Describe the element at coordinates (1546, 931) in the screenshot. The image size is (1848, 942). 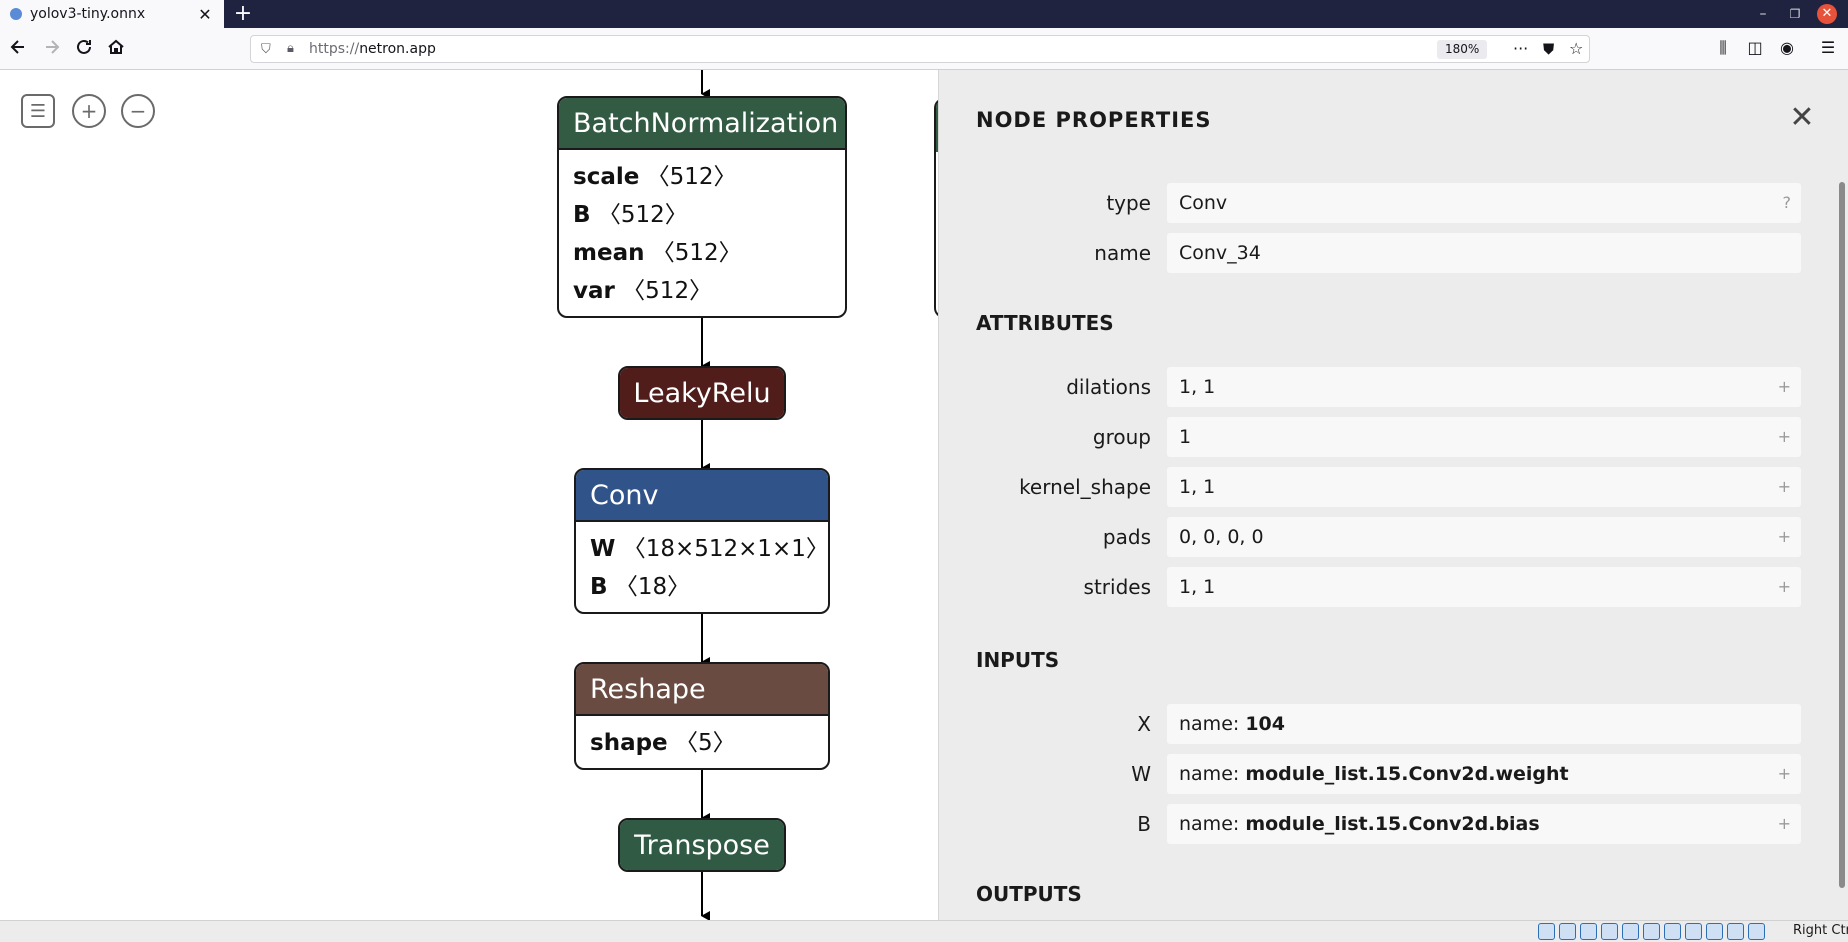
I see `storage-icon` at that location.